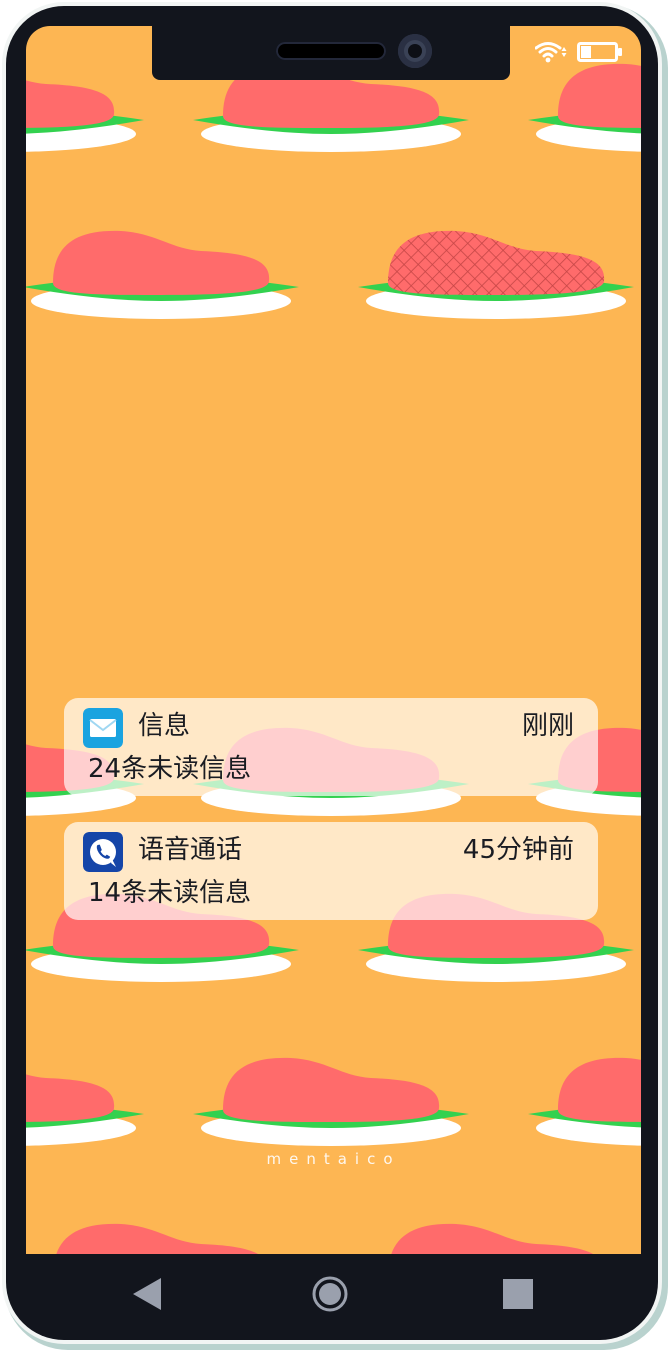 The height and width of the screenshot is (1352, 672). Describe the element at coordinates (518, 850) in the screenshot. I see `notification-time: 45分钟前` at that location.